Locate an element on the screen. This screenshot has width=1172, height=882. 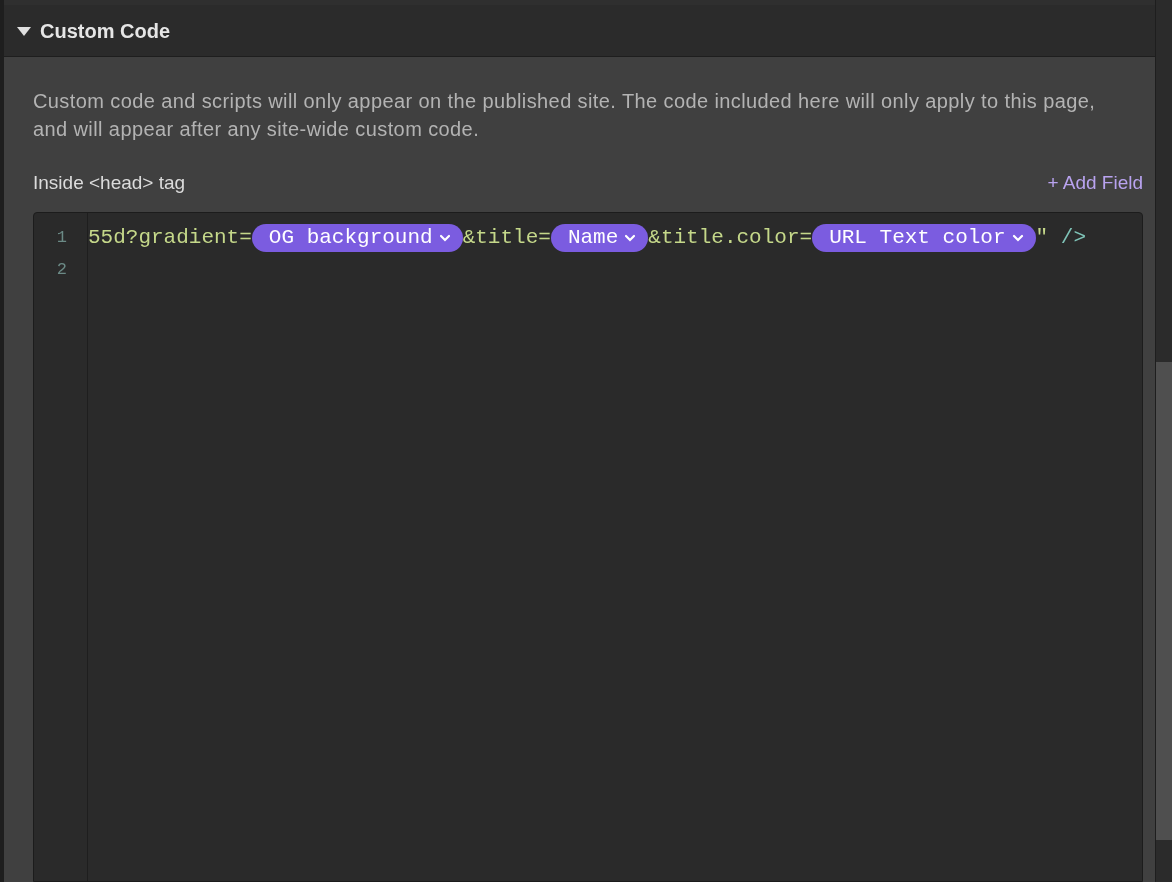
description-text: Custom code and scripts will only appear on the published site. The code included here will only apply to this page, and will appear after any site-wide custom code. is located at coordinates (565, 115).